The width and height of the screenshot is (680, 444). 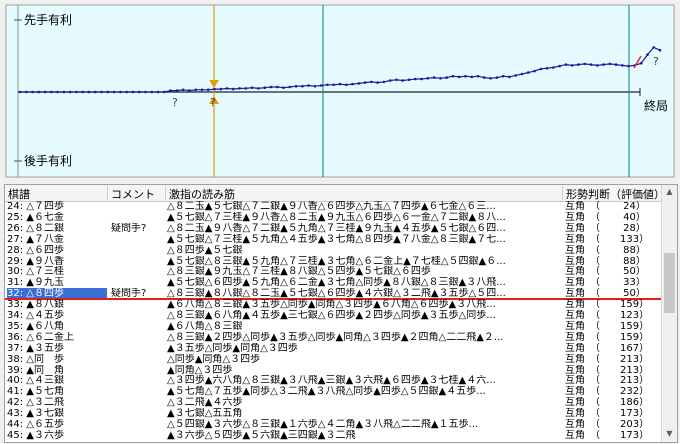 What do you see at coordinates (56, 193) in the screenshot?
I see `header-kifu: 棋譜` at bounding box center [56, 193].